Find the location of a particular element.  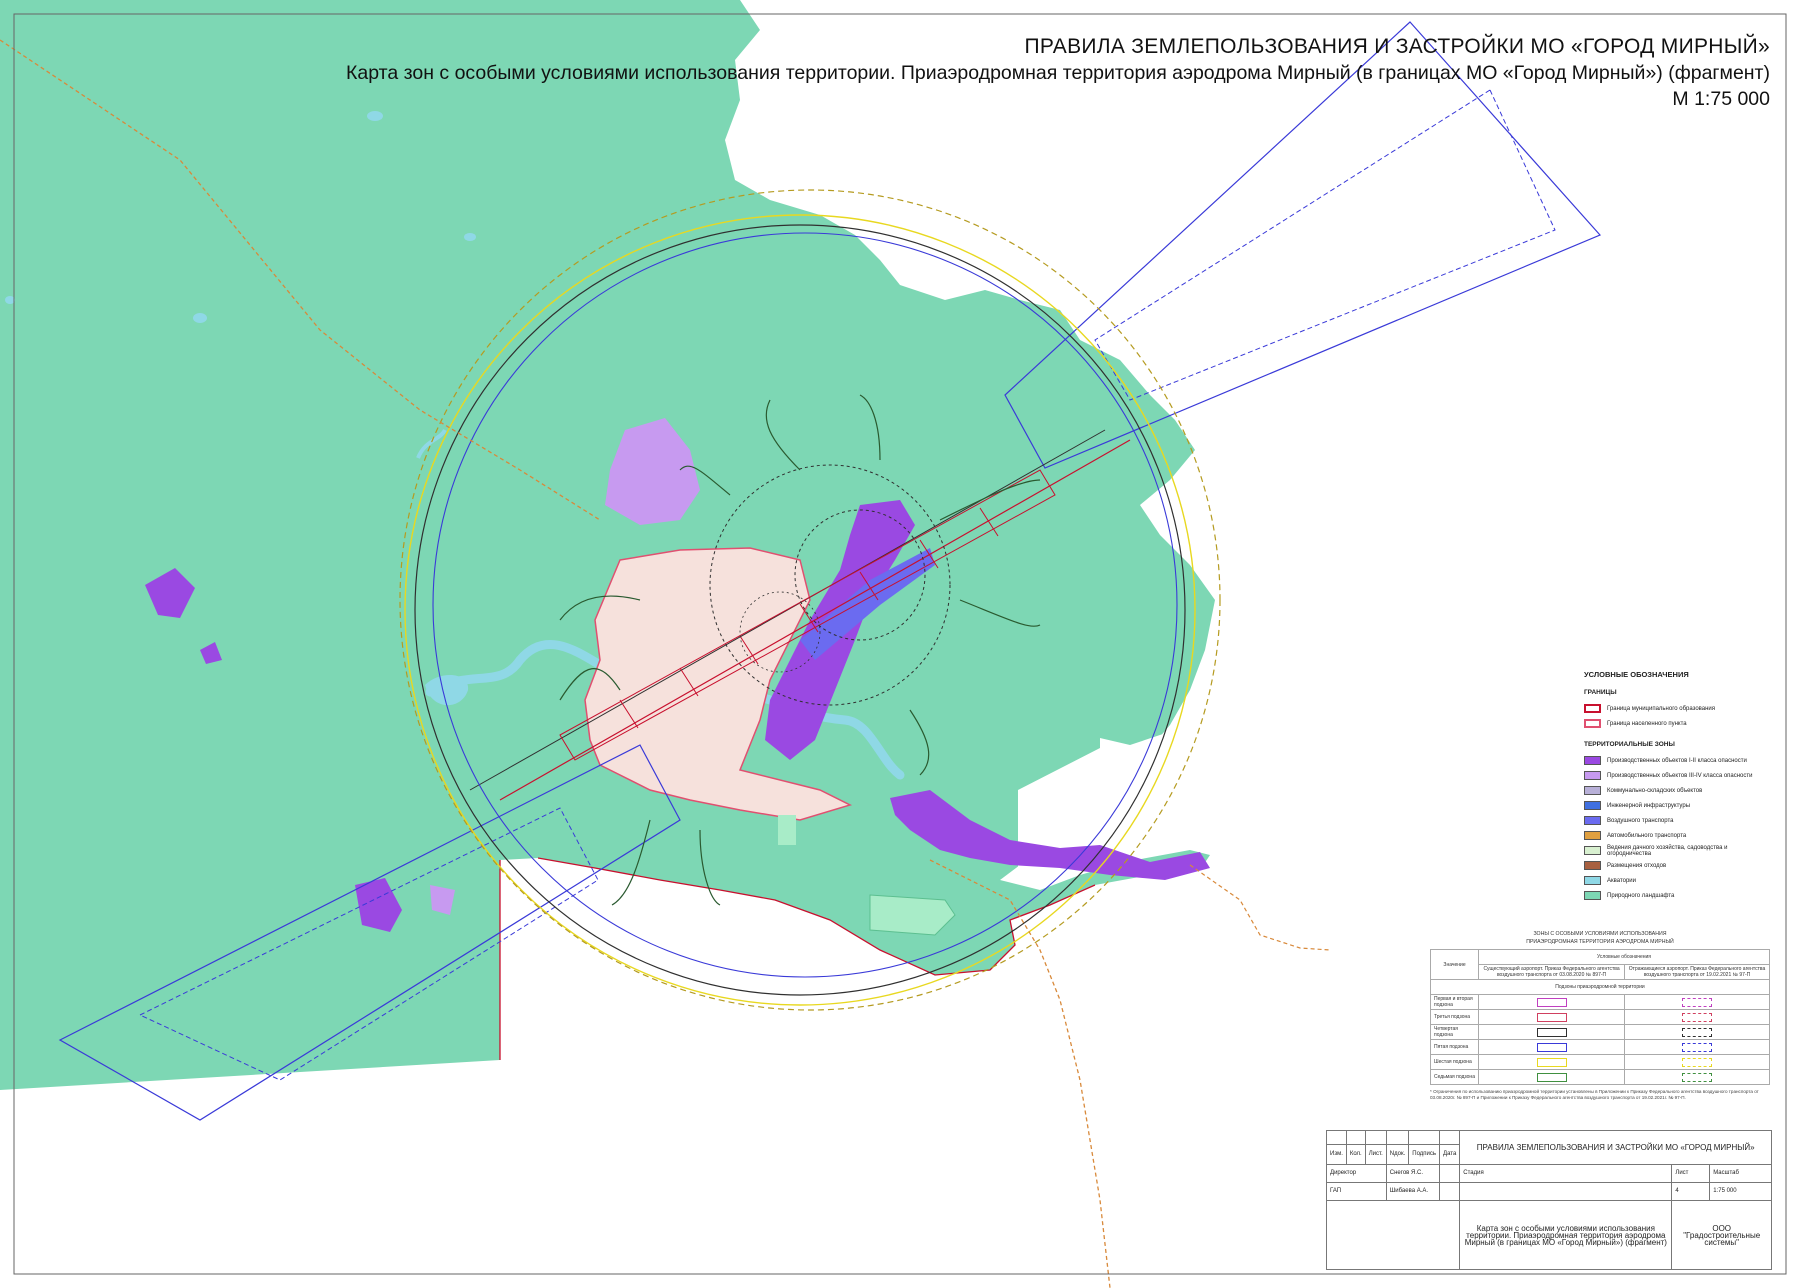

legend-zone-item: Воздушного транспорта is located at coordinates (1669, 820).